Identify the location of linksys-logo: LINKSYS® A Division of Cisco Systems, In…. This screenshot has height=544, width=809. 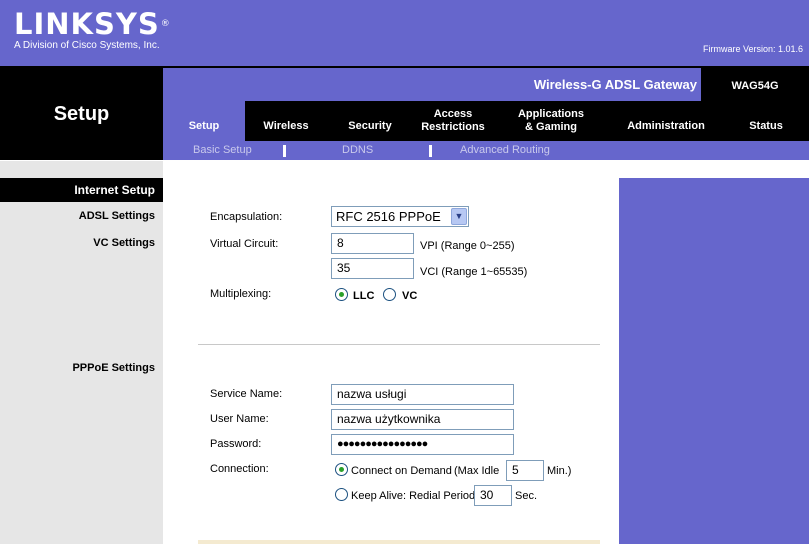
(92, 30).